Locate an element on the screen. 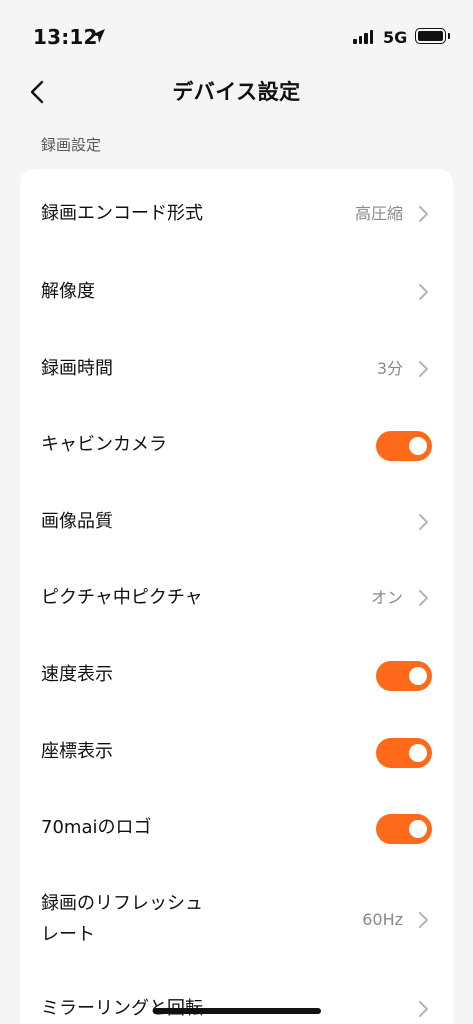 Image resolution: width=473 pixels, height=1024 pixels. setting-row-speed-display: 速度表示 is located at coordinates (236, 678).